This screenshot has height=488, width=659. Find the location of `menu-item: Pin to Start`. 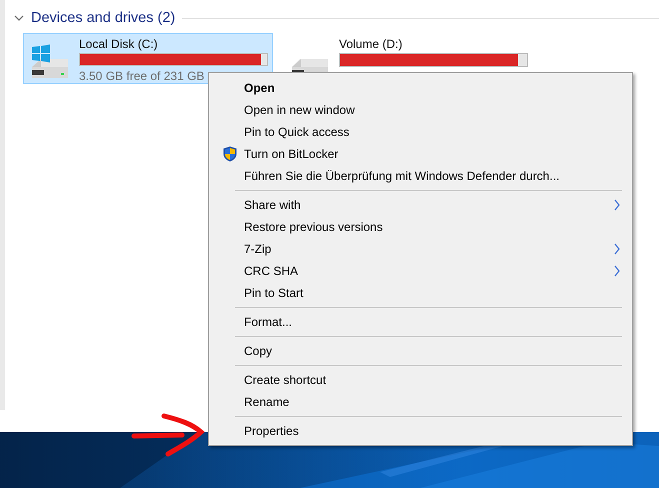

menu-item: Pin to Start is located at coordinates (420, 293).